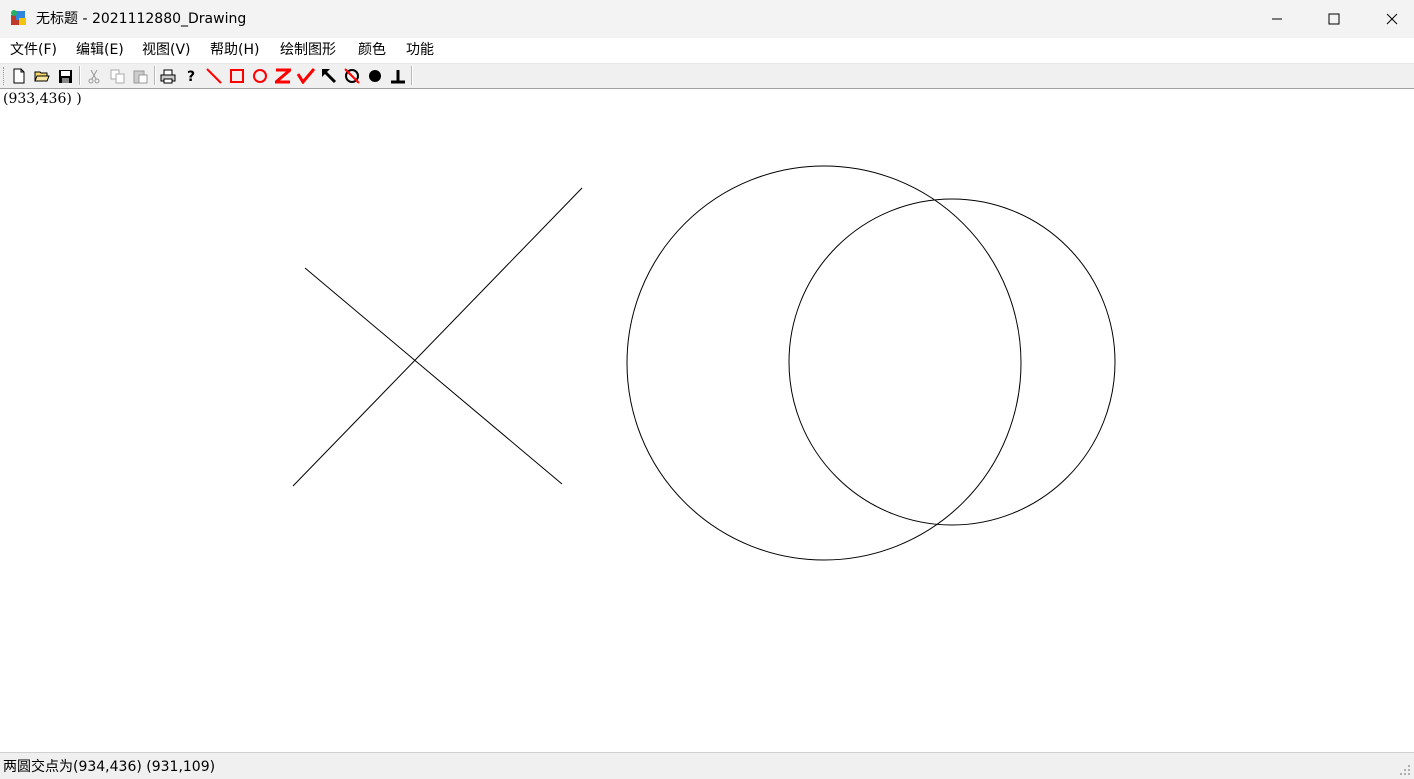  I want to click on draw-z-polyline-button, so click(283, 76).